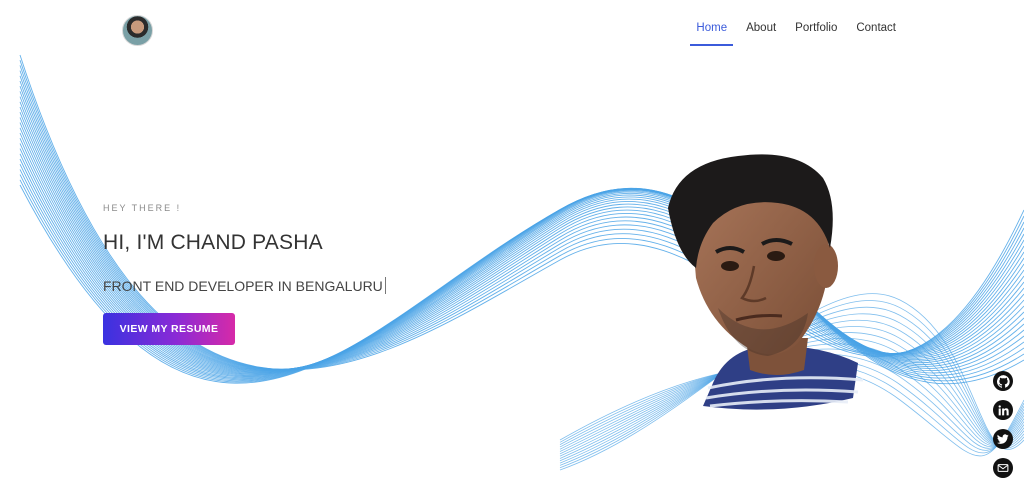  I want to click on nav-item-contact: Contact, so click(876, 34).